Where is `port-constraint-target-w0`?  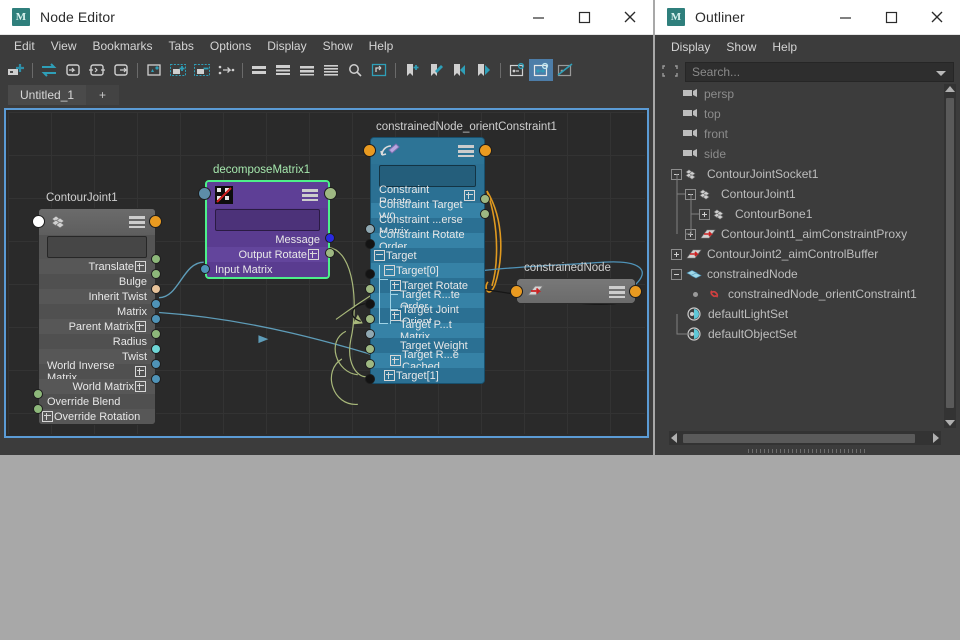 port-constraint-target-w0 is located at coordinates (485, 214).